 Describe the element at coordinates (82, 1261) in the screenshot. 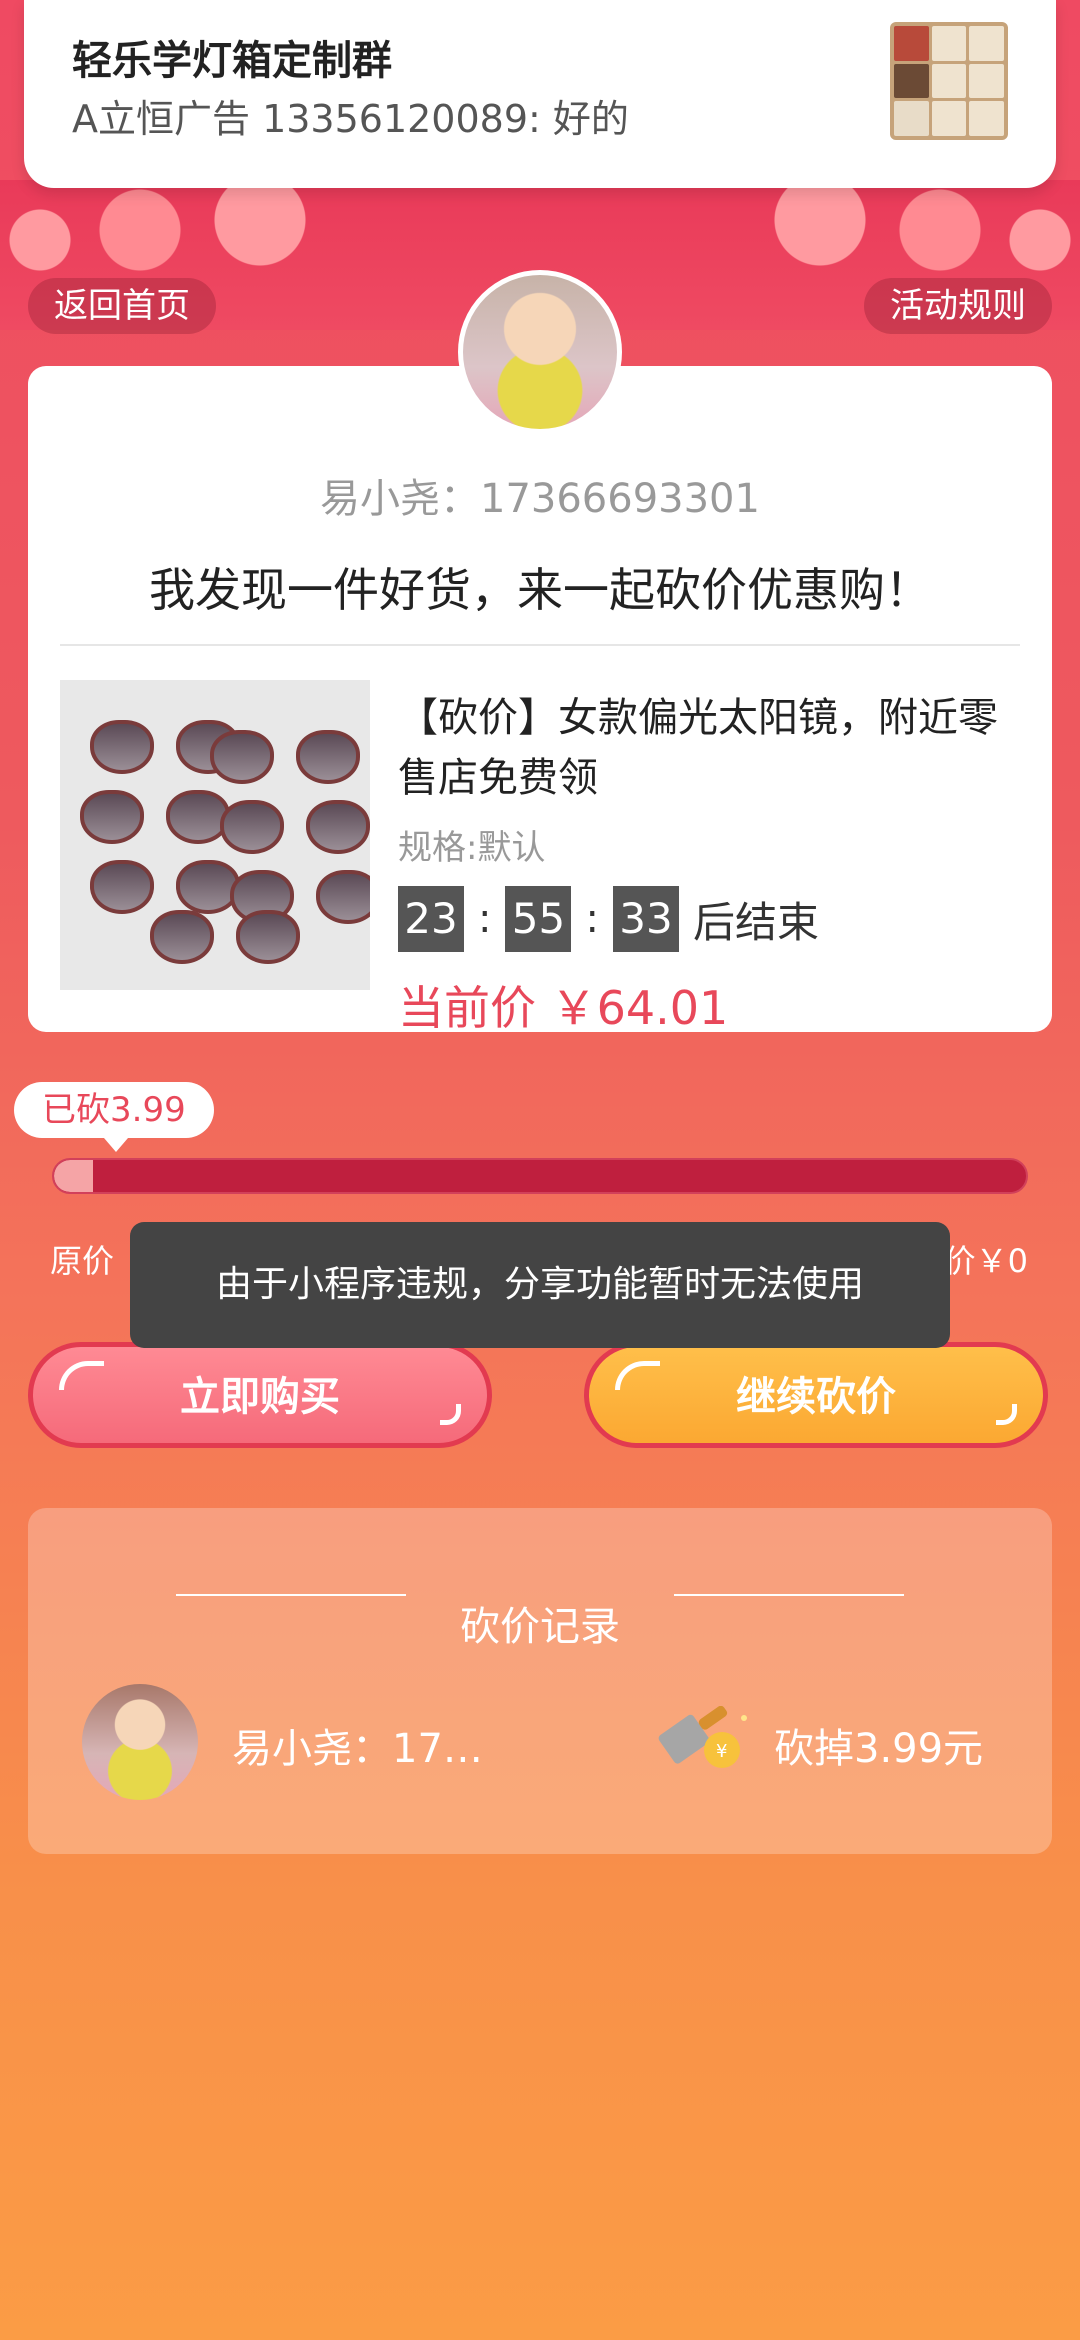

I see `original-price-label: 原价` at that location.